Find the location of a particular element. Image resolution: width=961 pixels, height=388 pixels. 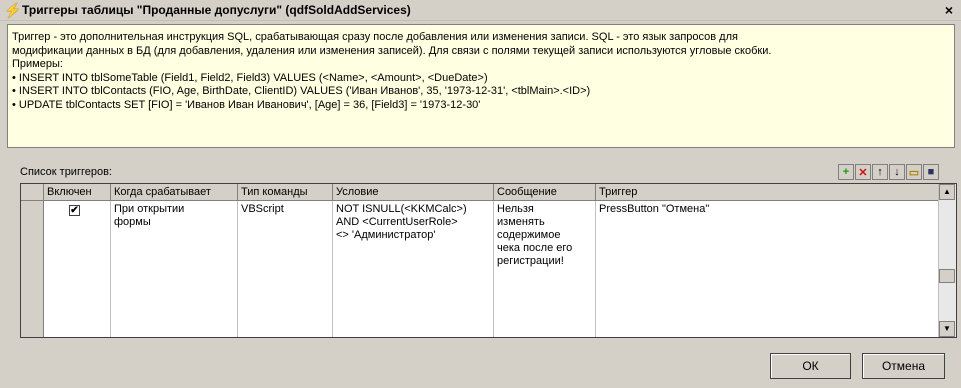

close-button: × is located at coordinates (949, 10).